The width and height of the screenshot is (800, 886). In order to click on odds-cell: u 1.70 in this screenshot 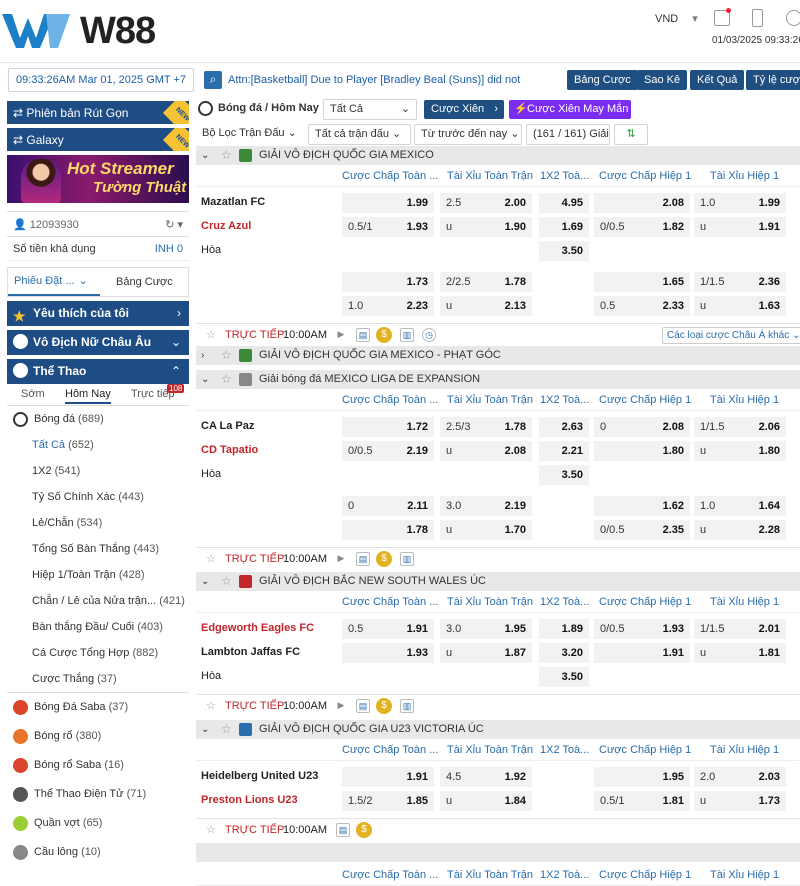, I will do `click(486, 530)`.